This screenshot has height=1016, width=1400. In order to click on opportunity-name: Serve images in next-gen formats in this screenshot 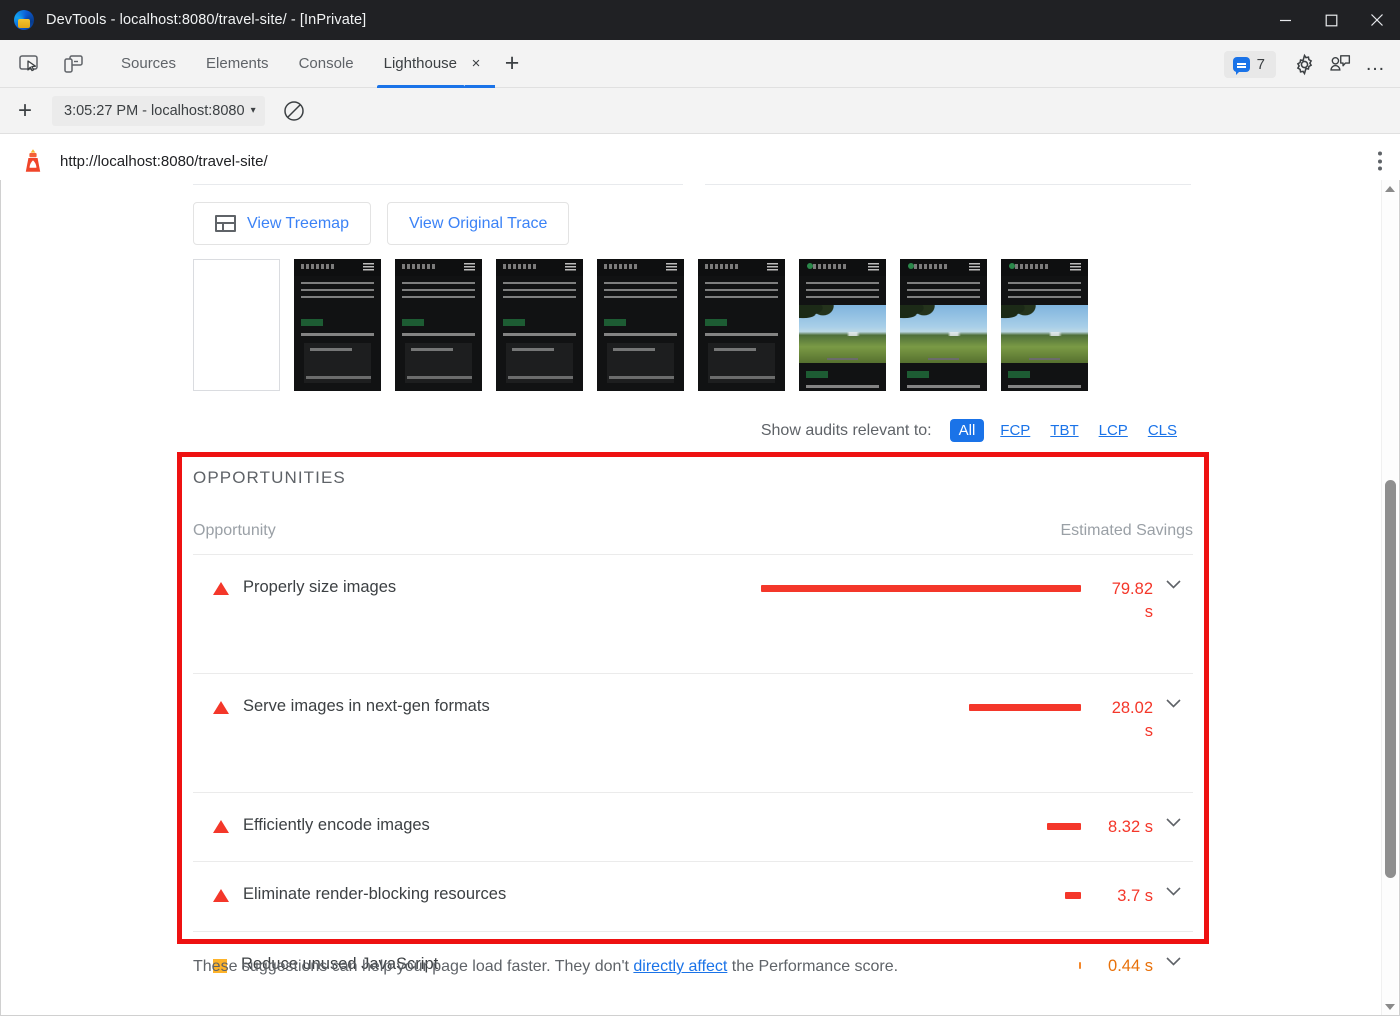, I will do `click(366, 705)`.